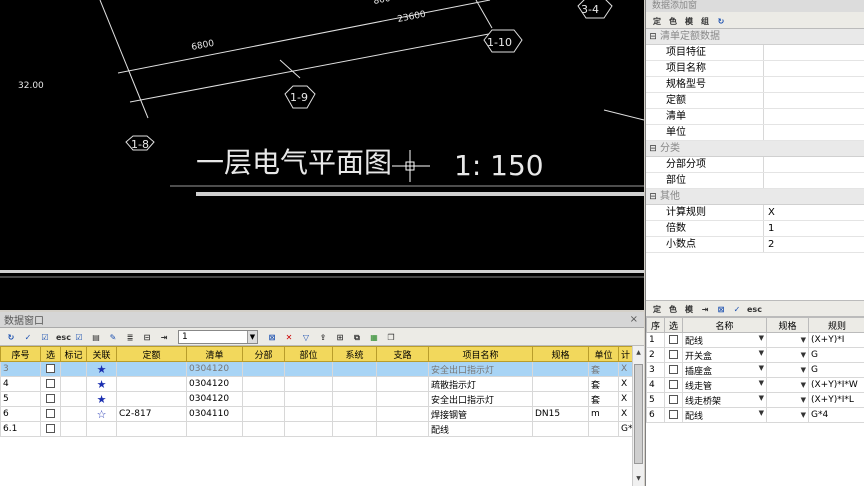 The height and width of the screenshot is (486, 864). What do you see at coordinates (308, 354) in the screenshot?
I see `column-header: 部位` at bounding box center [308, 354].